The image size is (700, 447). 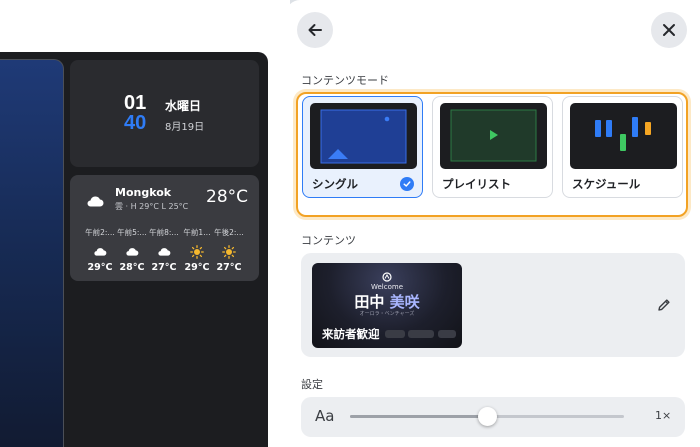 What do you see at coordinates (143, 192) in the screenshot?
I see `weather-city: Mongkok` at bounding box center [143, 192].